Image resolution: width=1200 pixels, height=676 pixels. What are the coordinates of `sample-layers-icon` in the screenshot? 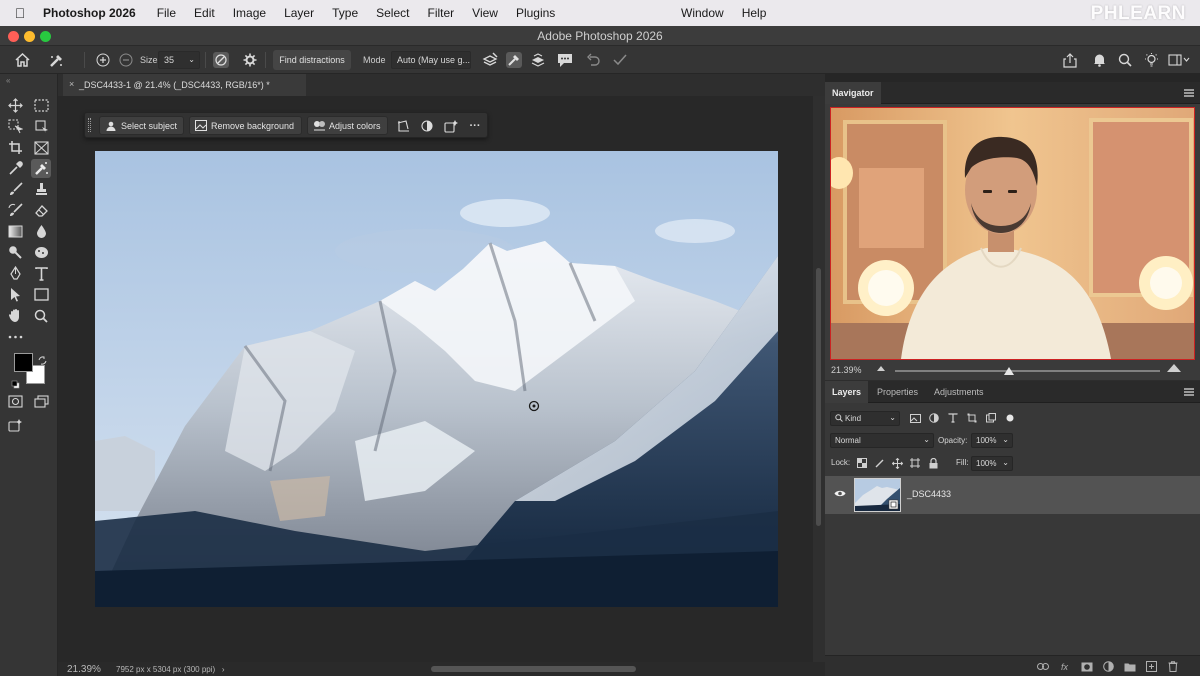 It's located at (538, 60).